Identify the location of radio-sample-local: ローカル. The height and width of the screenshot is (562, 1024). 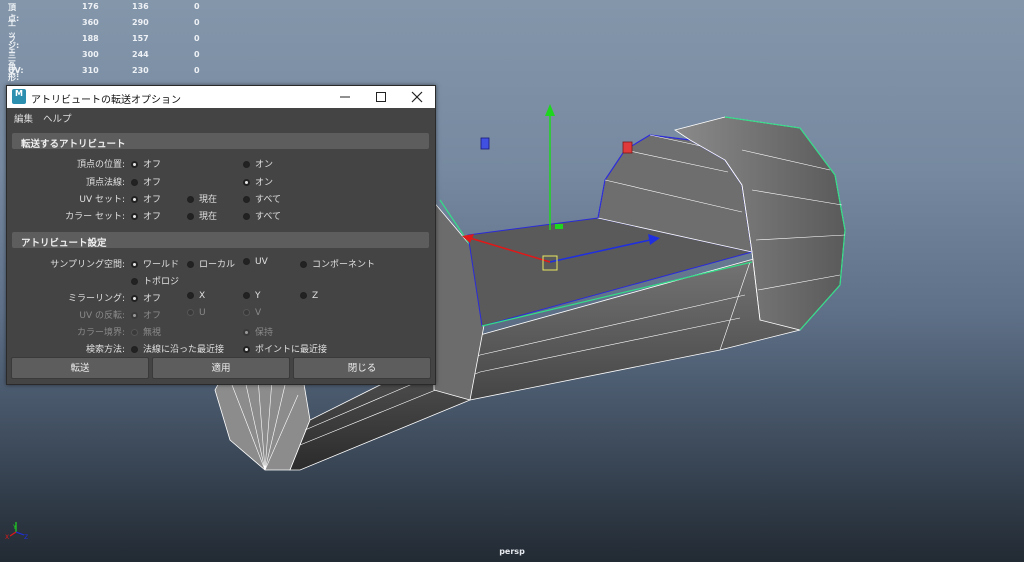
(211, 263).